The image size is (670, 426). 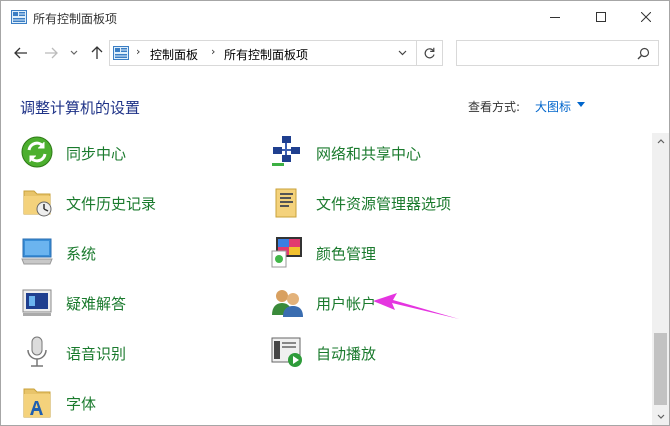 I want to click on maximize-button, so click(x=601, y=17).